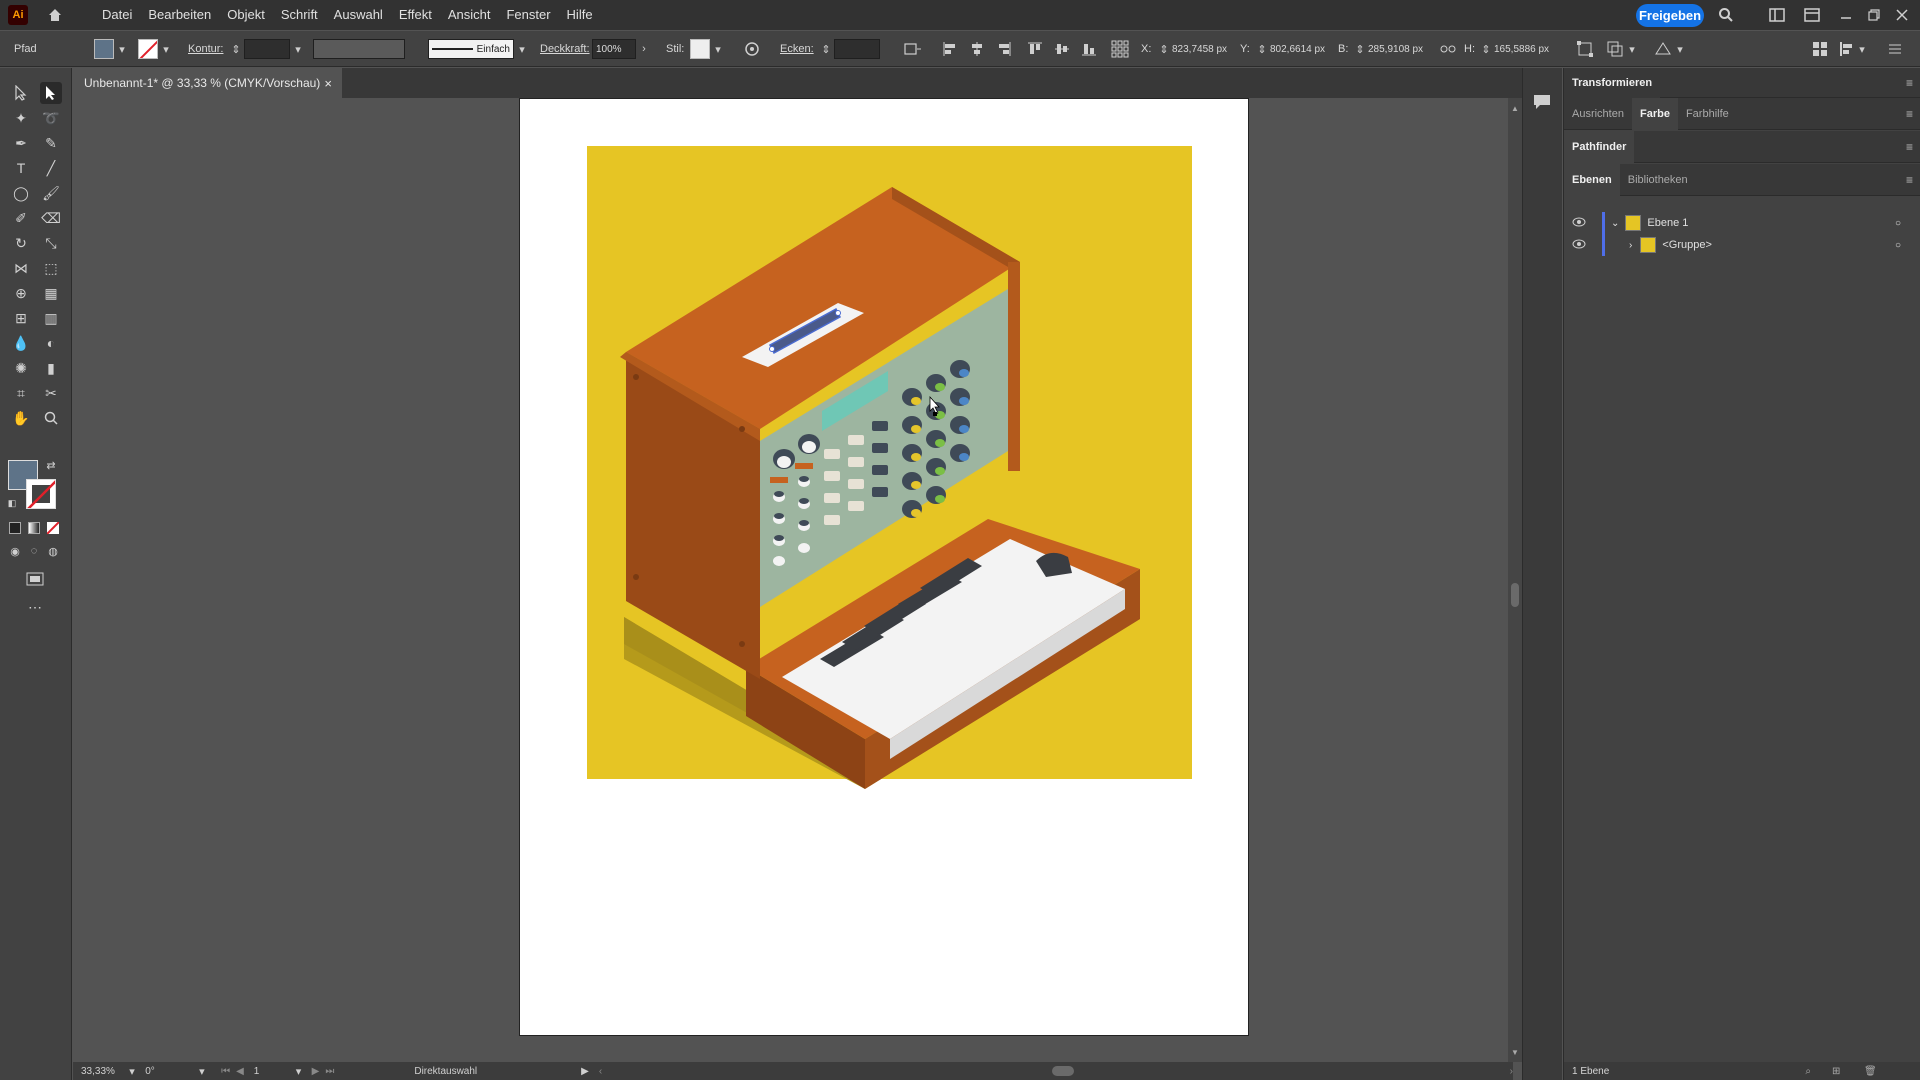 The width and height of the screenshot is (1920, 1080). What do you see at coordinates (257, 1071) in the screenshot?
I see `artboard-number: 1` at bounding box center [257, 1071].